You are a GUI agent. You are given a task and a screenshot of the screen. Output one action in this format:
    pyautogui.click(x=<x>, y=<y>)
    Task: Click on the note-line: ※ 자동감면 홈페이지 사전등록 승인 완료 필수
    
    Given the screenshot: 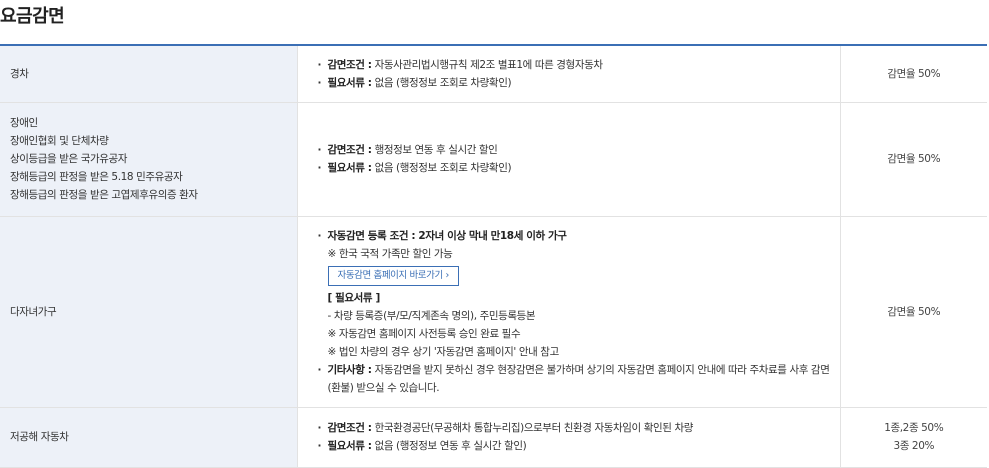 What is the action you would take?
    pyautogui.click(x=424, y=333)
    